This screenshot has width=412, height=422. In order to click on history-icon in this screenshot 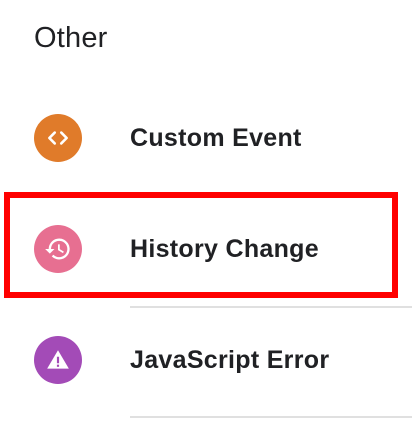, I will do `click(58, 249)`.